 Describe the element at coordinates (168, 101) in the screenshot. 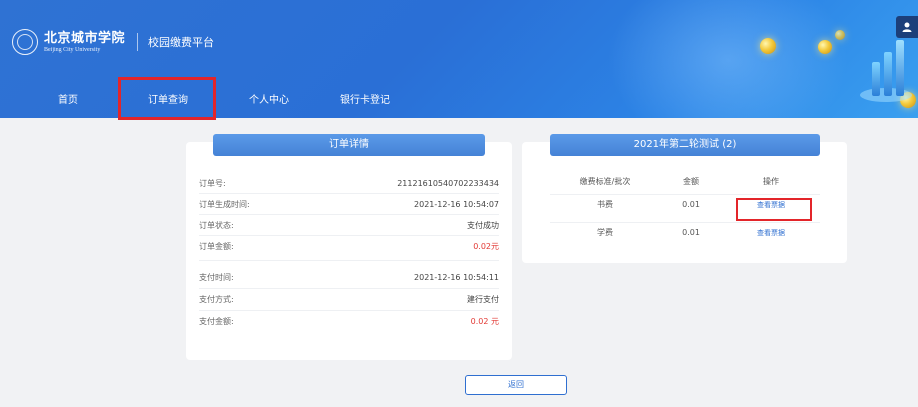

I see `nav-item-order-query: 订单查询` at that location.